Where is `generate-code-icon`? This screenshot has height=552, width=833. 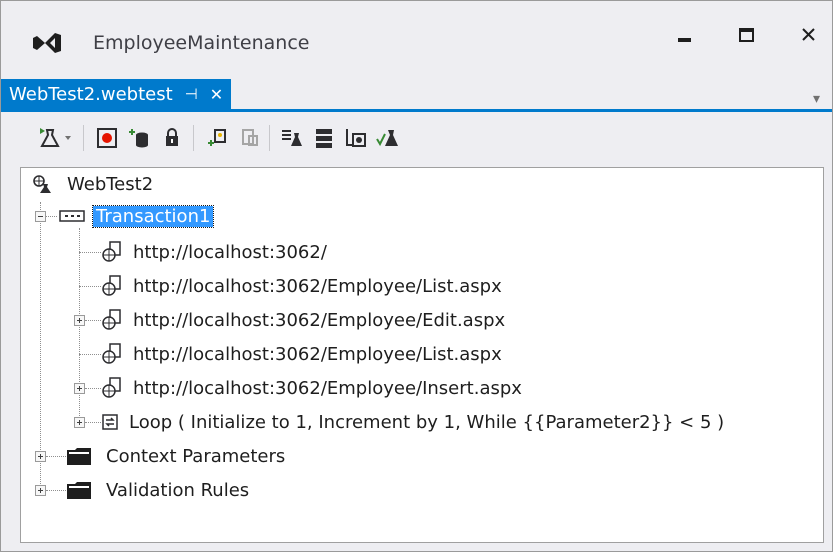 generate-code-icon is located at coordinates (356, 138).